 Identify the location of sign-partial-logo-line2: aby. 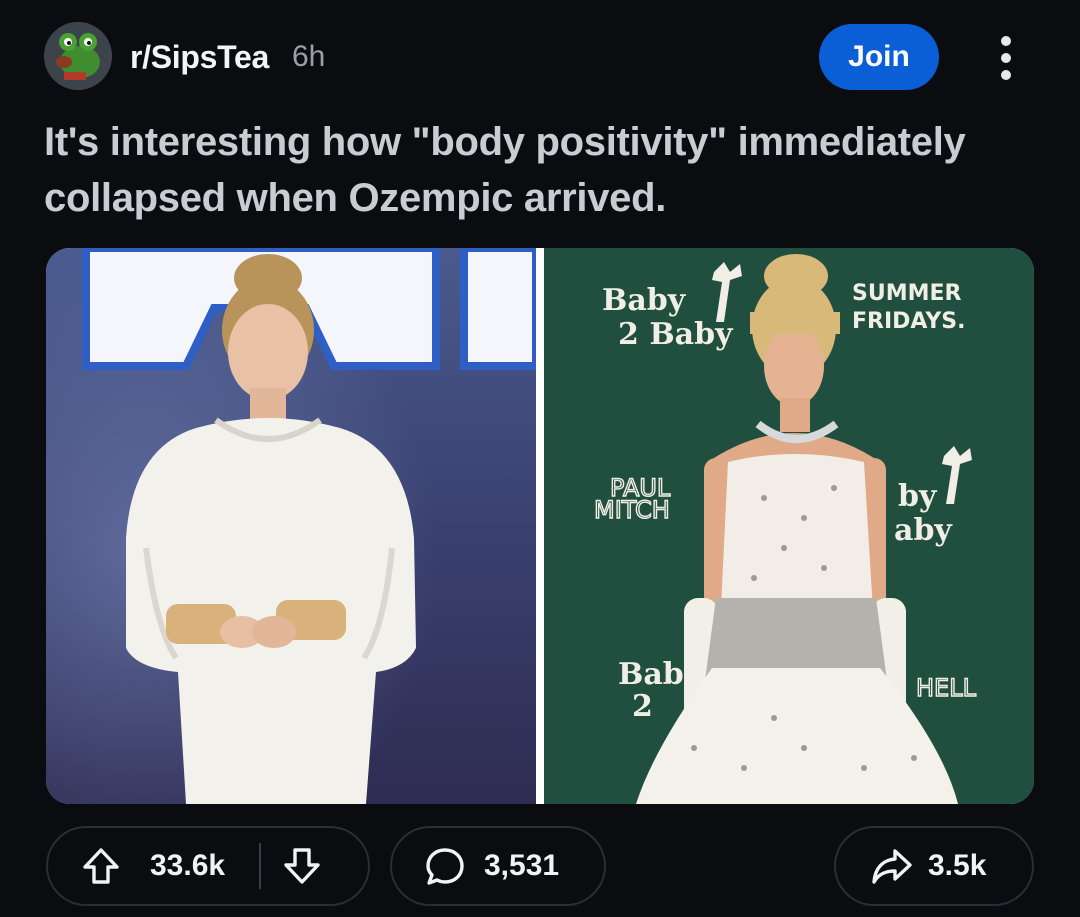
(923, 530).